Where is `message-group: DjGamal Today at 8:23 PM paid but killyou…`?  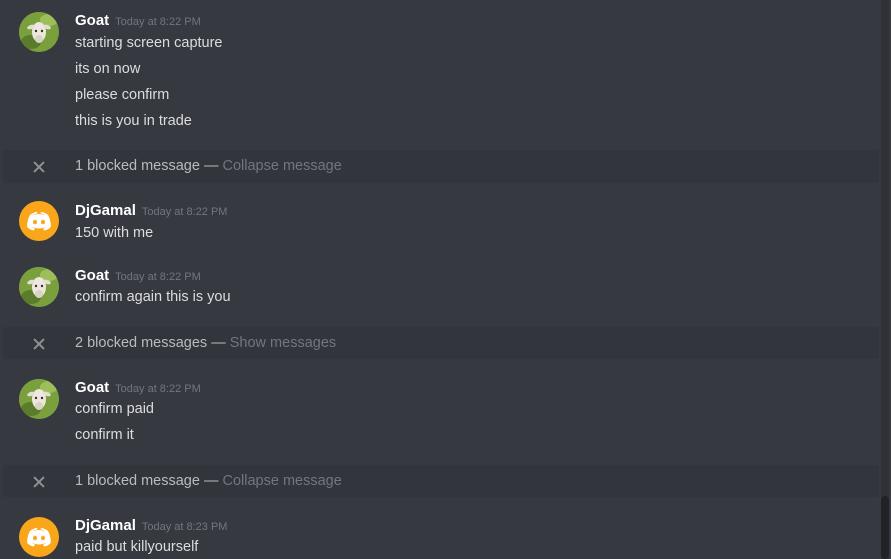
message-group: DjGamal Today at 8:23 PM paid but killyou… is located at coordinates (441, 528).